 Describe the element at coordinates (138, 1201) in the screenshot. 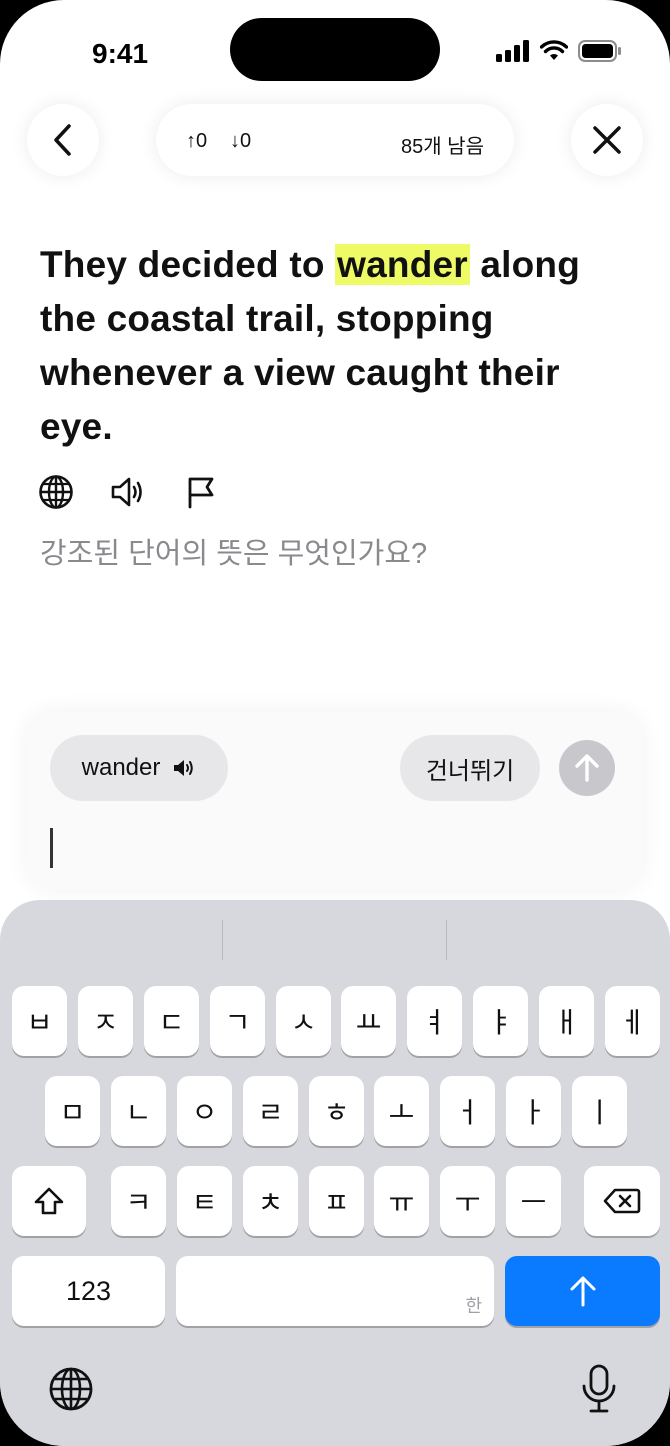

I see `key: ㅋ` at that location.